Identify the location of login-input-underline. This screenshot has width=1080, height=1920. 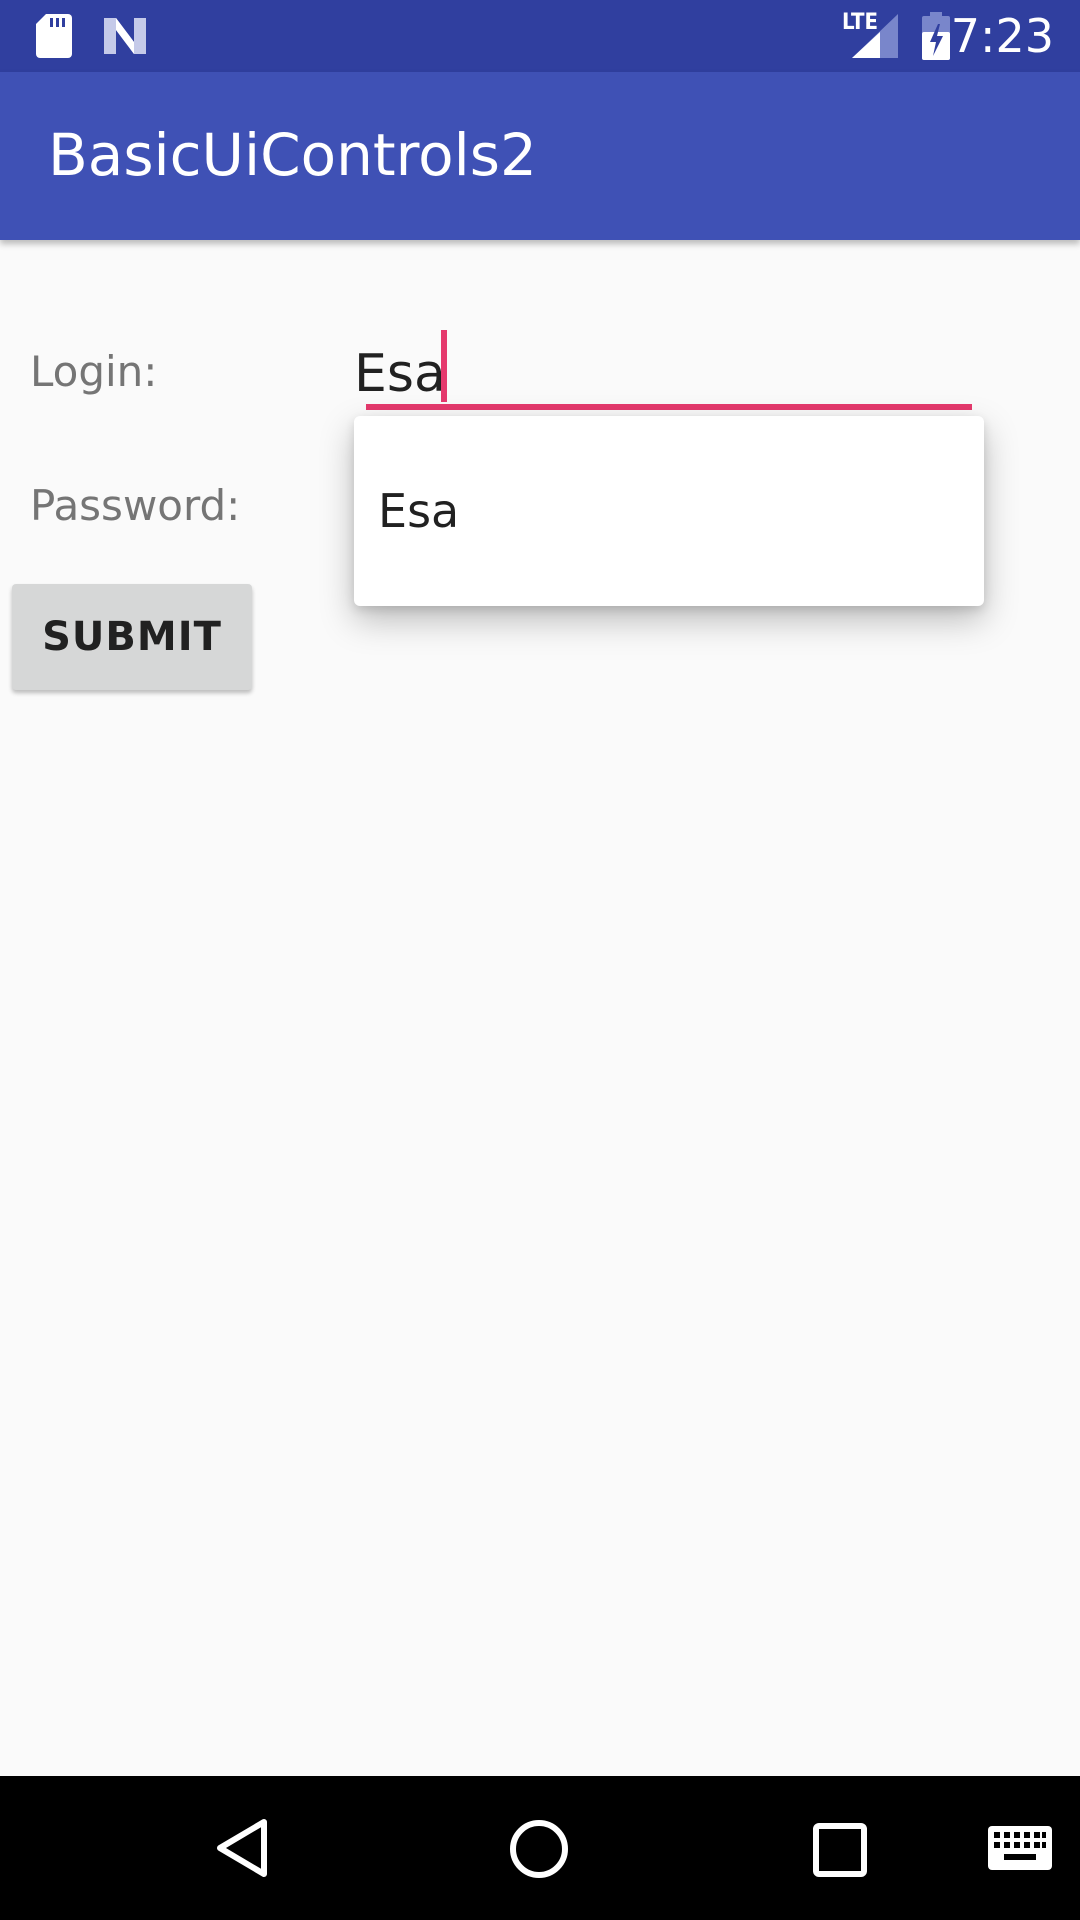
(669, 407).